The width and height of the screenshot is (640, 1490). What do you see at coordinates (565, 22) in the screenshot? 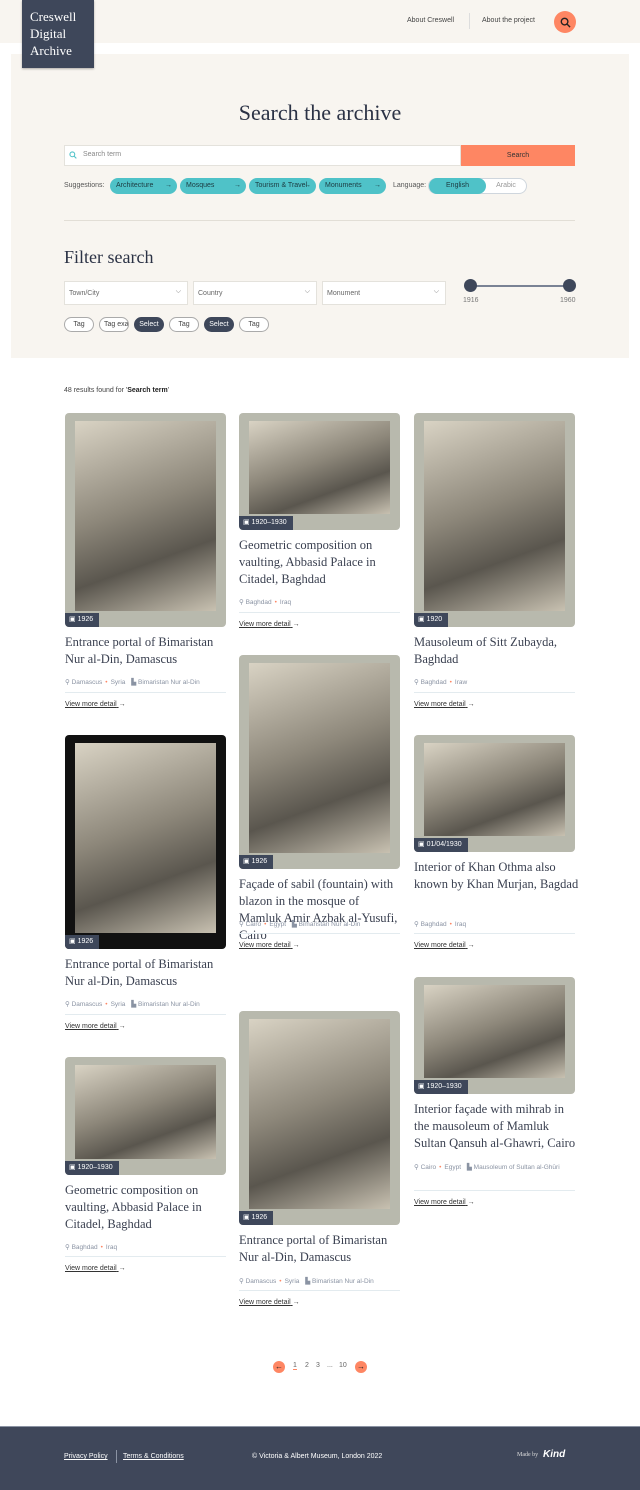
I see `header-search-button` at bounding box center [565, 22].